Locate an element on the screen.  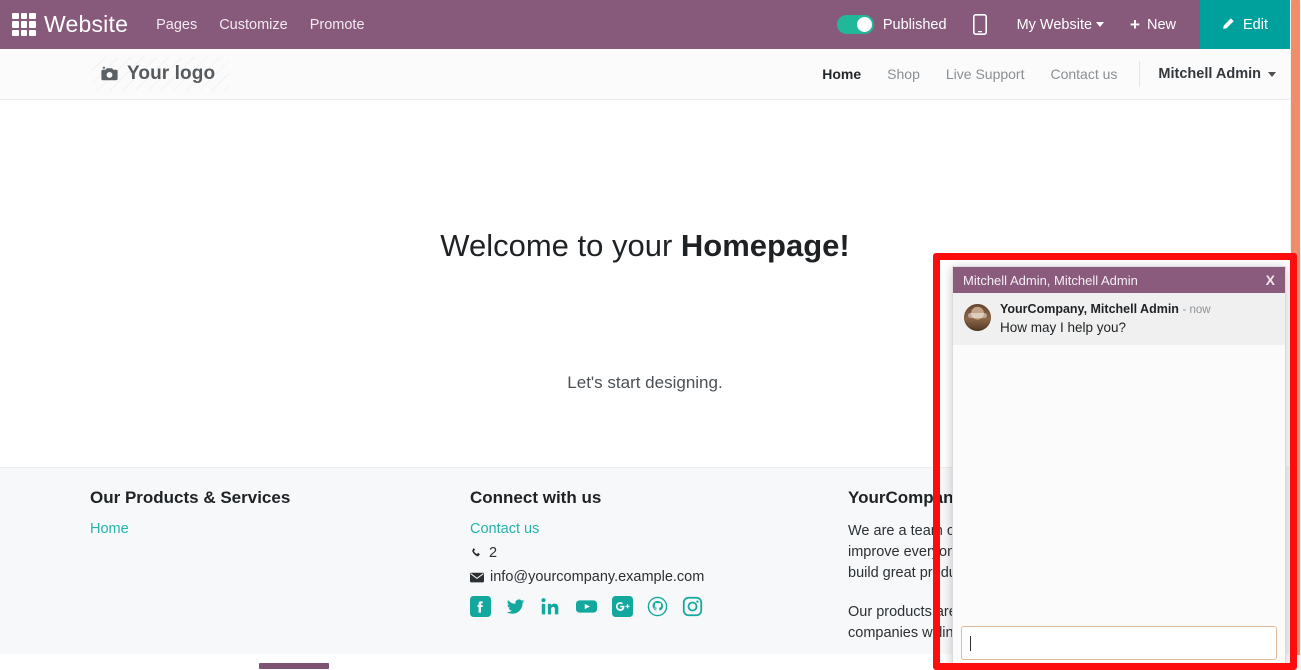
footer-title-products: Our Products & Services is located at coordinates (190, 497).